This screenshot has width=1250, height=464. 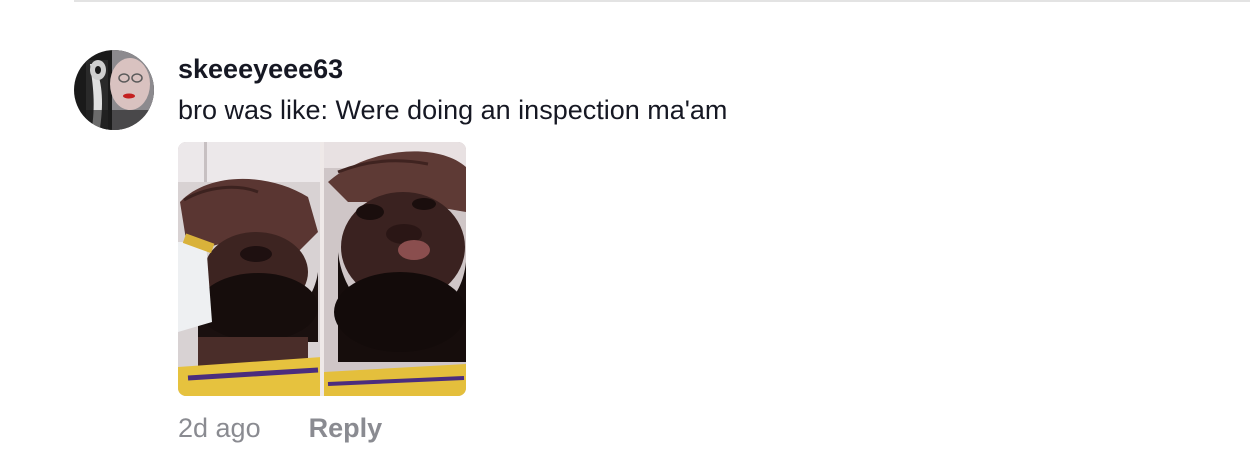 I want to click on divider, so click(x=662, y=1).